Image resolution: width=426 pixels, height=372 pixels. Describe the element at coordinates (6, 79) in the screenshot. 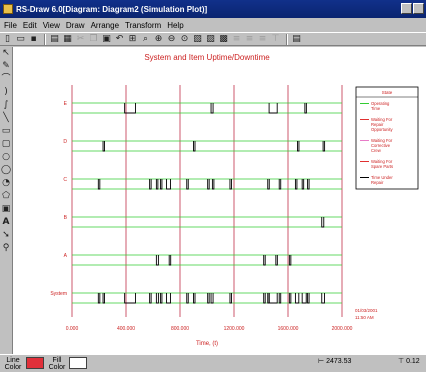

I see `curve-tool-icon: ⌒` at that location.